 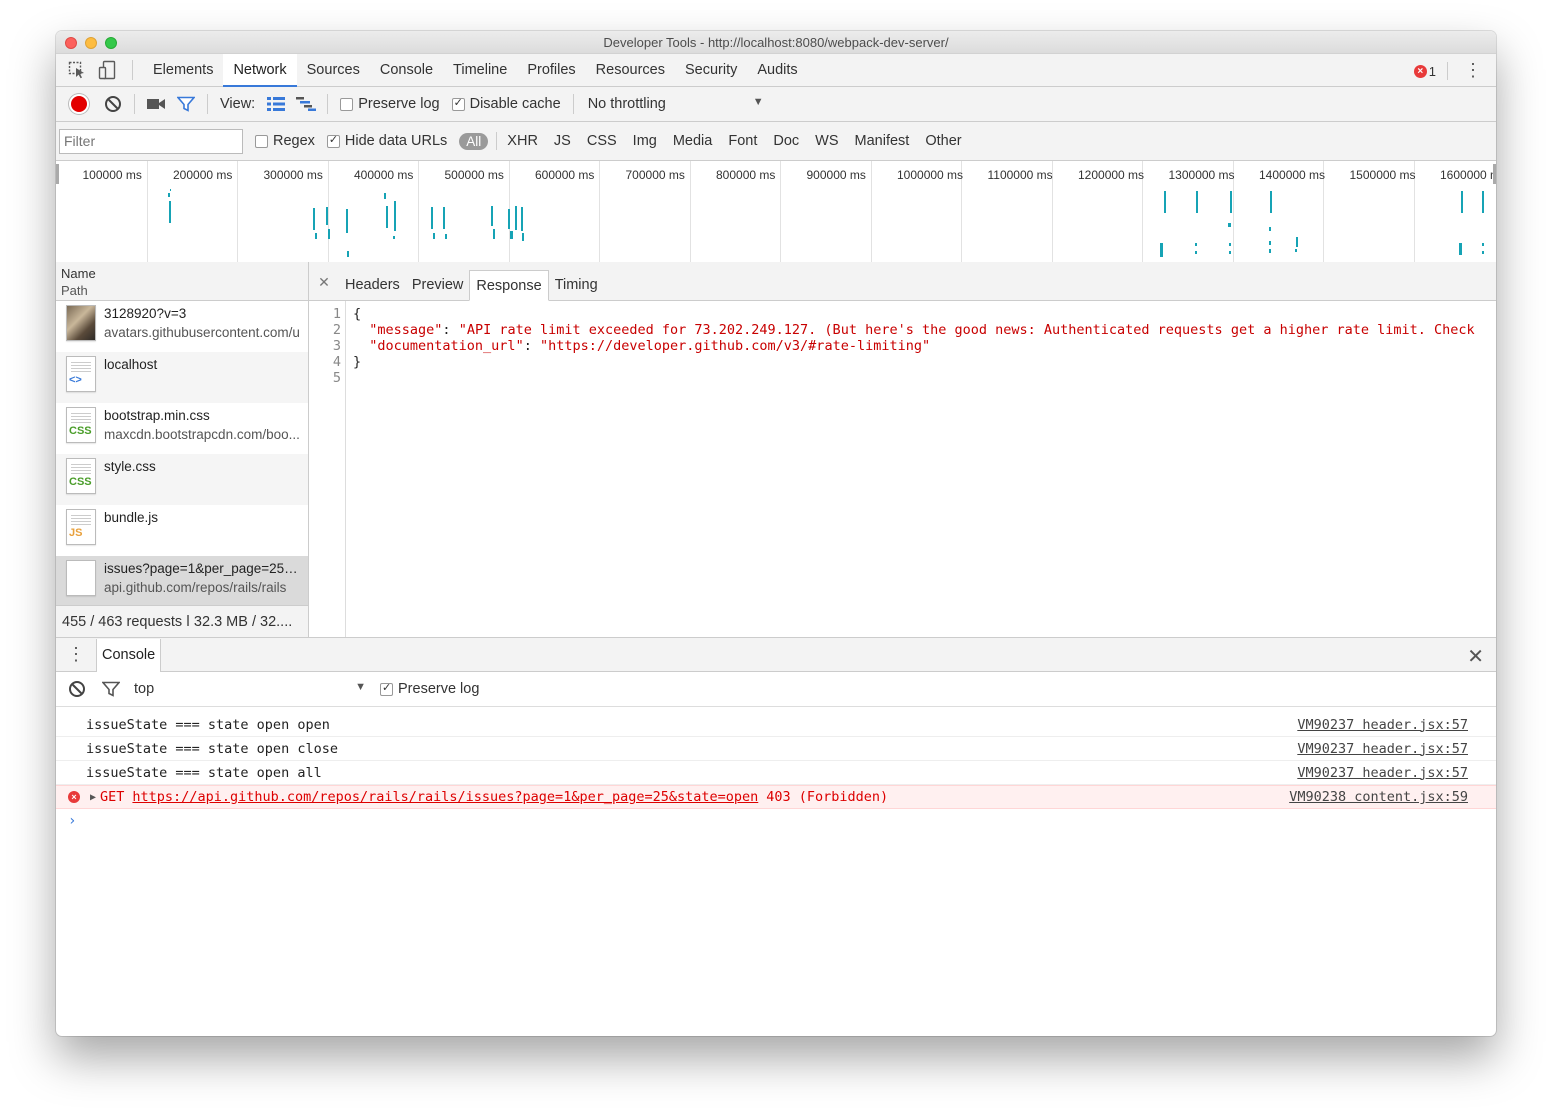 I want to click on close-drawer-icon: ✕, so click(x=1475, y=656).